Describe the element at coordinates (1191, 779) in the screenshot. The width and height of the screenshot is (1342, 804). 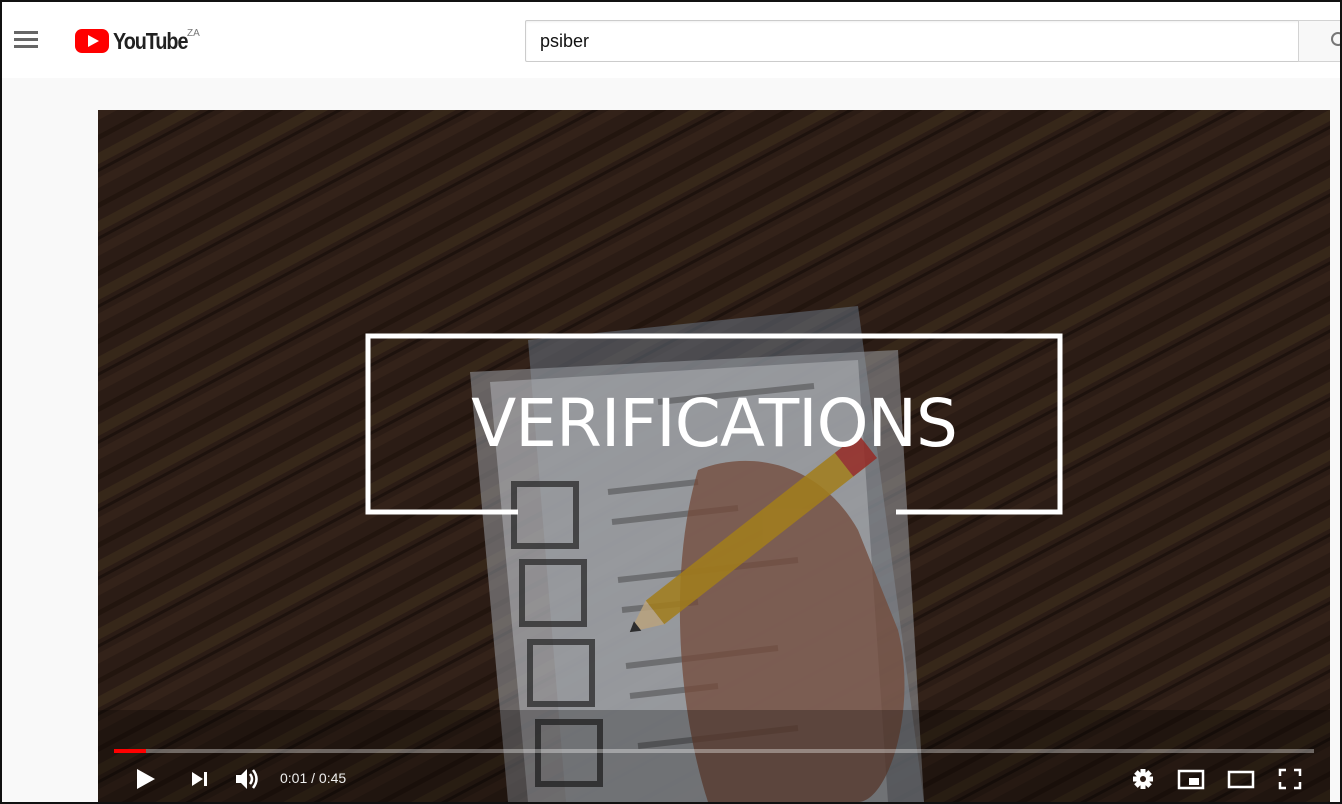
I see `miniplayer-icon` at that location.